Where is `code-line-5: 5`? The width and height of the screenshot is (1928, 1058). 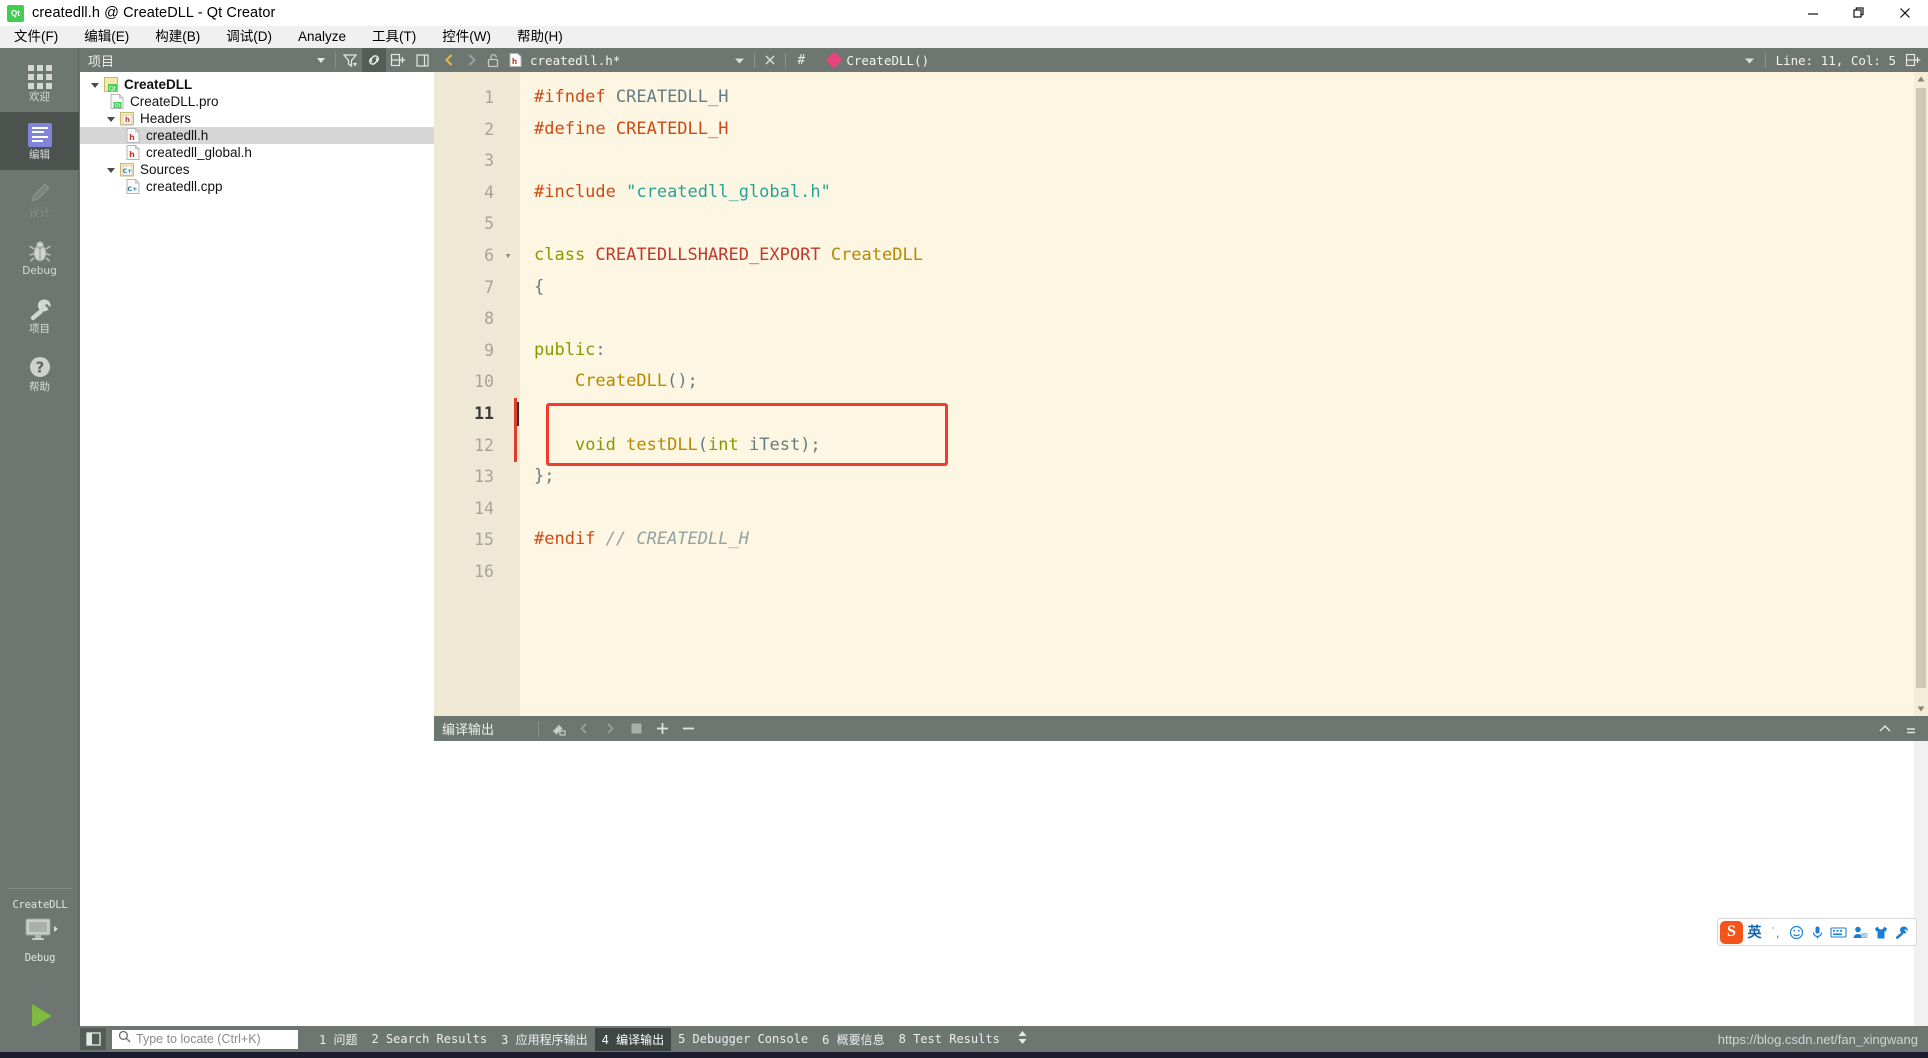
code-line-5: 5 is located at coordinates (1181, 224).